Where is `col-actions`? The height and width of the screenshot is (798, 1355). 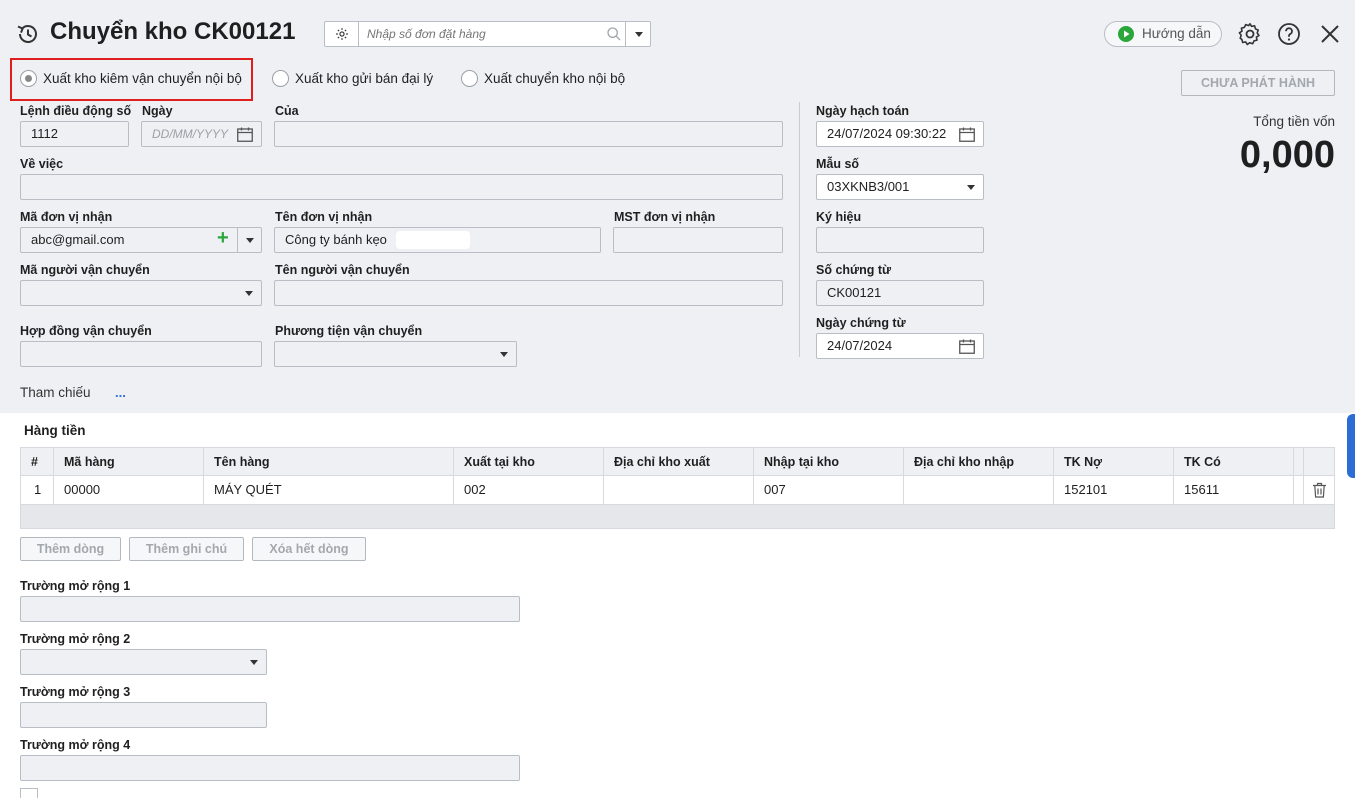 col-actions is located at coordinates (1318, 461).